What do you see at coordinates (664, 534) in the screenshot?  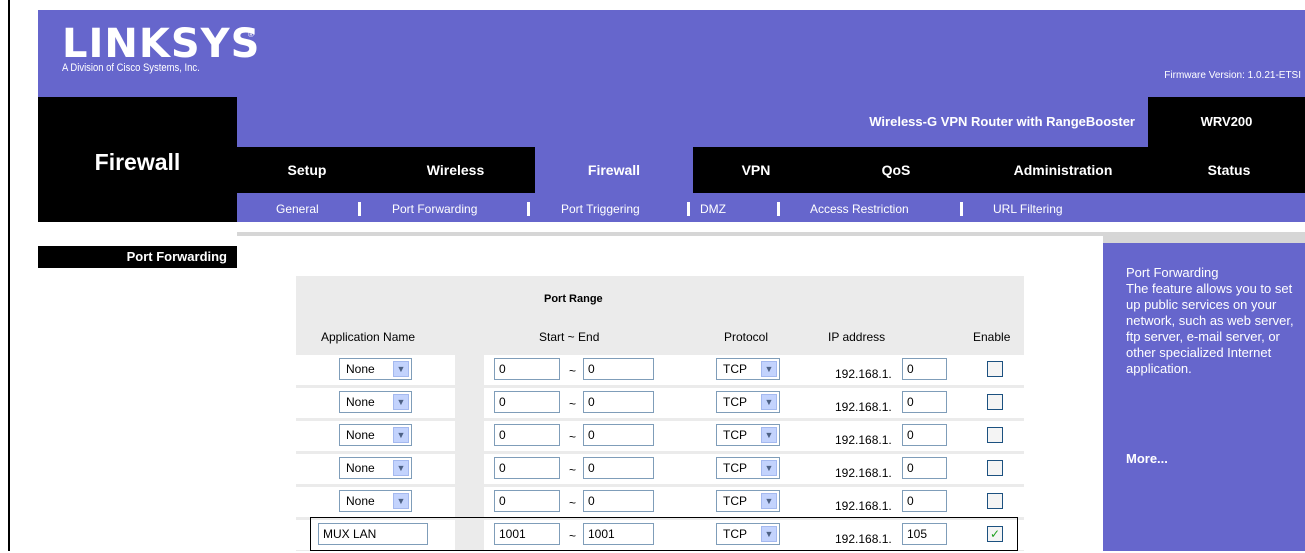 I see `row-highlight-box` at bounding box center [664, 534].